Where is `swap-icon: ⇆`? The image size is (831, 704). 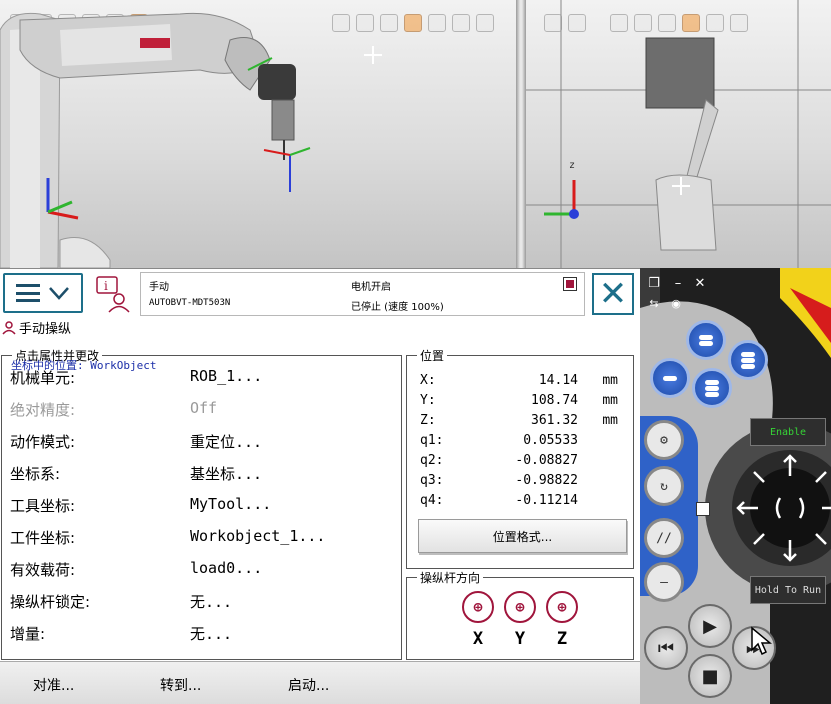
swap-icon: ⇆ is located at coordinates (654, 304).